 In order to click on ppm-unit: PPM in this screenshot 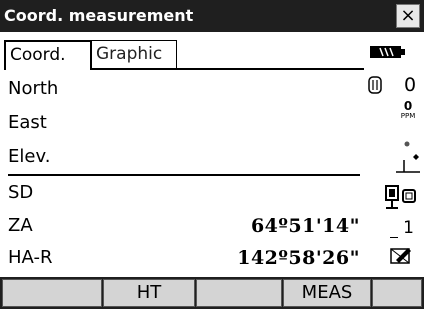, I will do `click(408, 116)`.